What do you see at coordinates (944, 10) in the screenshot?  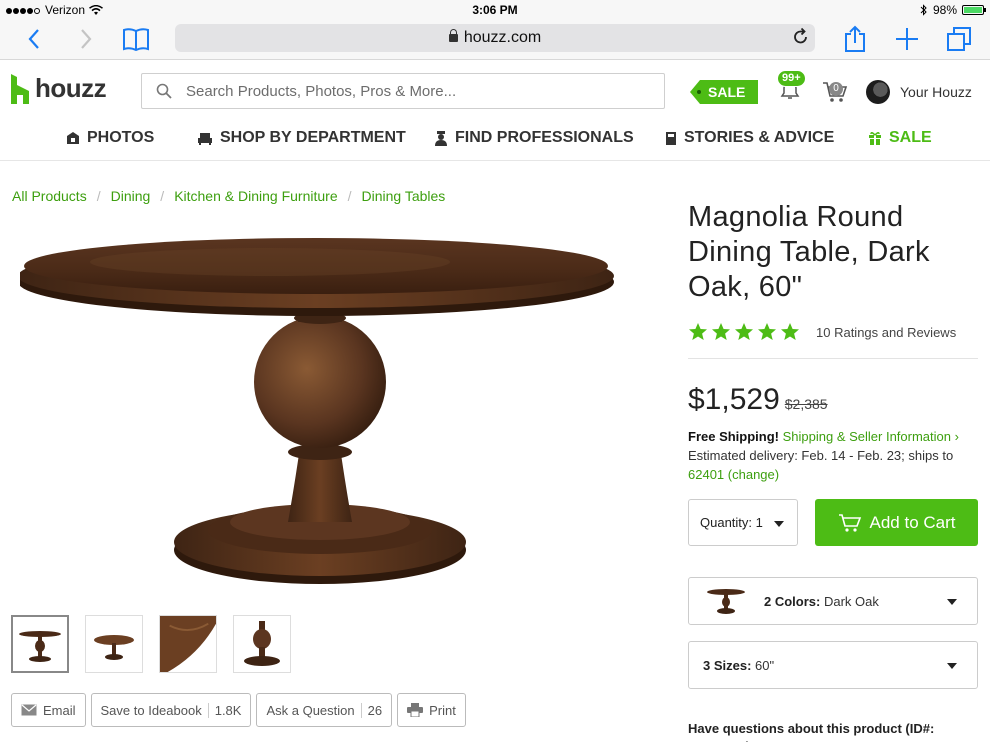 I see `battery-percent: 98%` at bounding box center [944, 10].